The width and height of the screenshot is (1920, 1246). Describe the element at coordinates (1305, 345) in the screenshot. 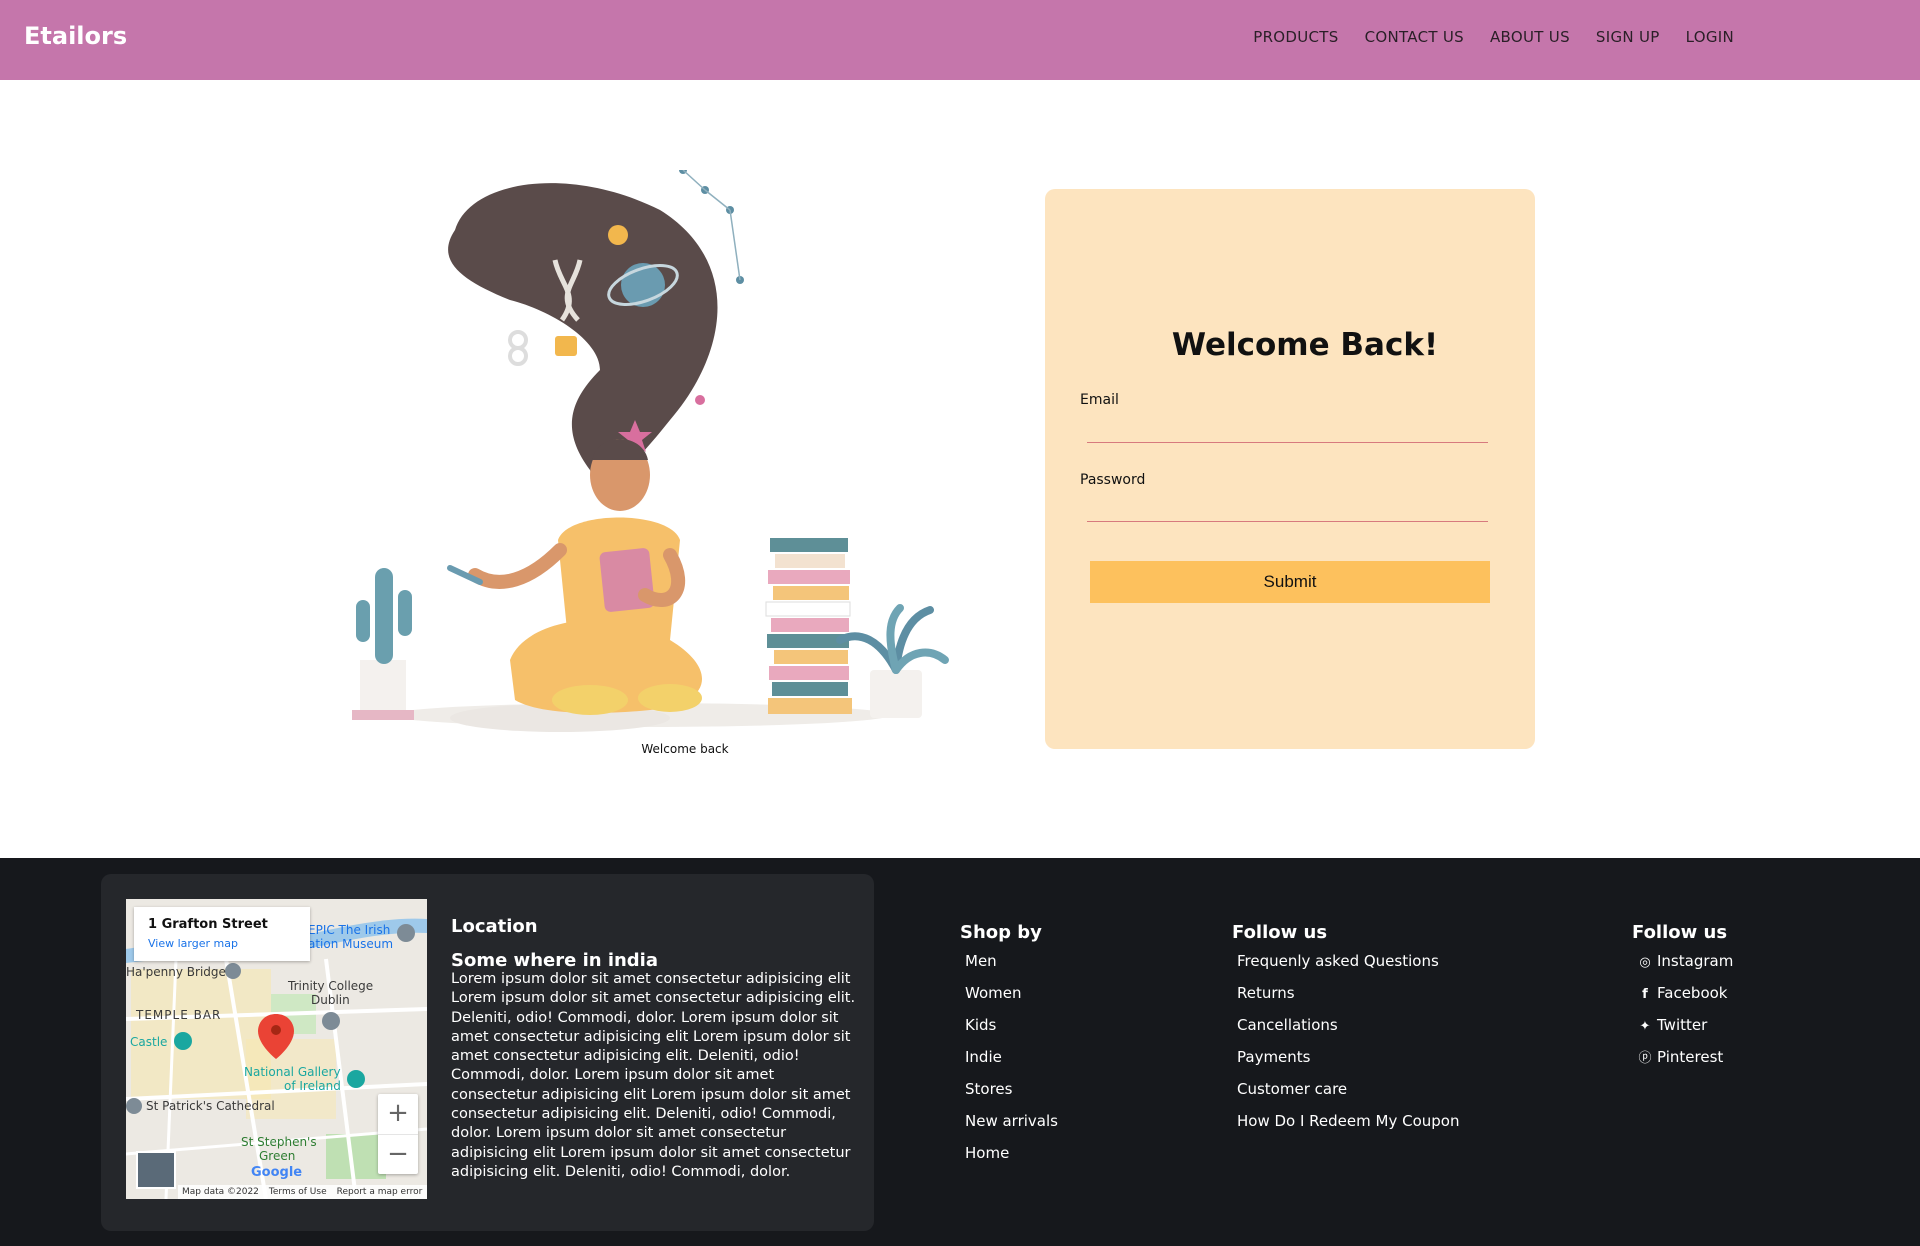

I see `login-title: Welcome Back!` at that location.